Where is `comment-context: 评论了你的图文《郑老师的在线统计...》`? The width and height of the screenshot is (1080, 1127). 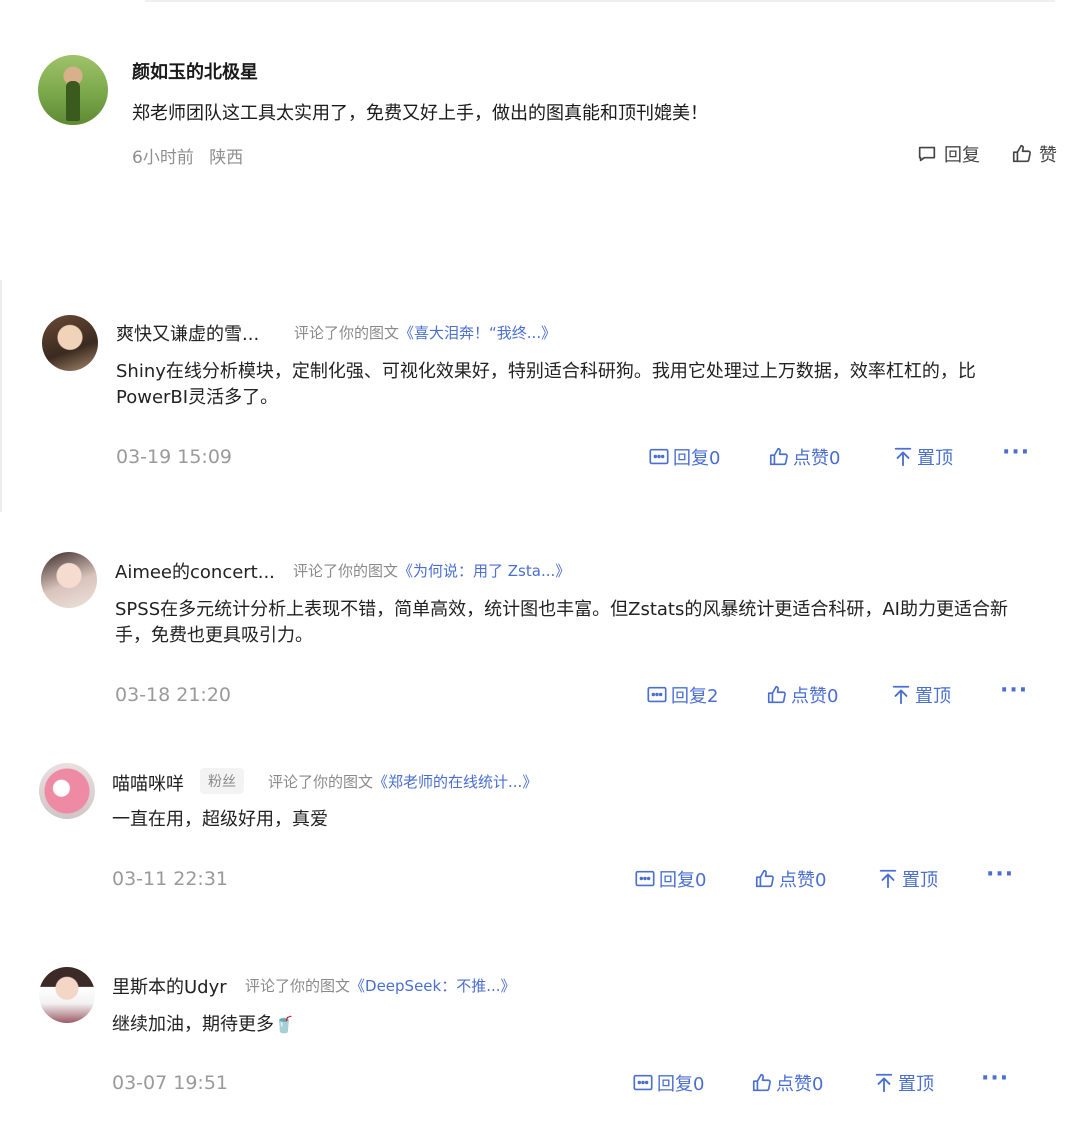 comment-context: 评论了你的图文《郑老师的在线统计...》 is located at coordinates (402, 781).